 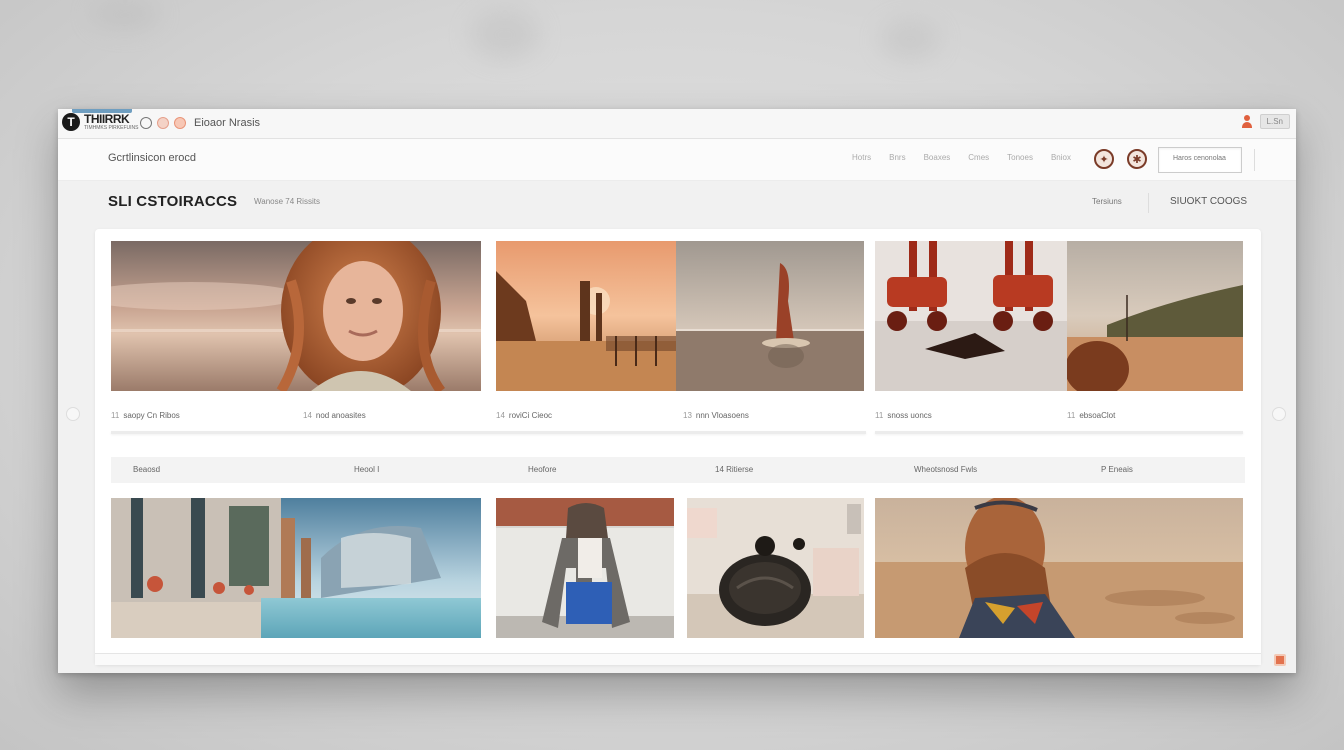 I want to click on strip-label: P Eneais, so click(x=1117, y=469).